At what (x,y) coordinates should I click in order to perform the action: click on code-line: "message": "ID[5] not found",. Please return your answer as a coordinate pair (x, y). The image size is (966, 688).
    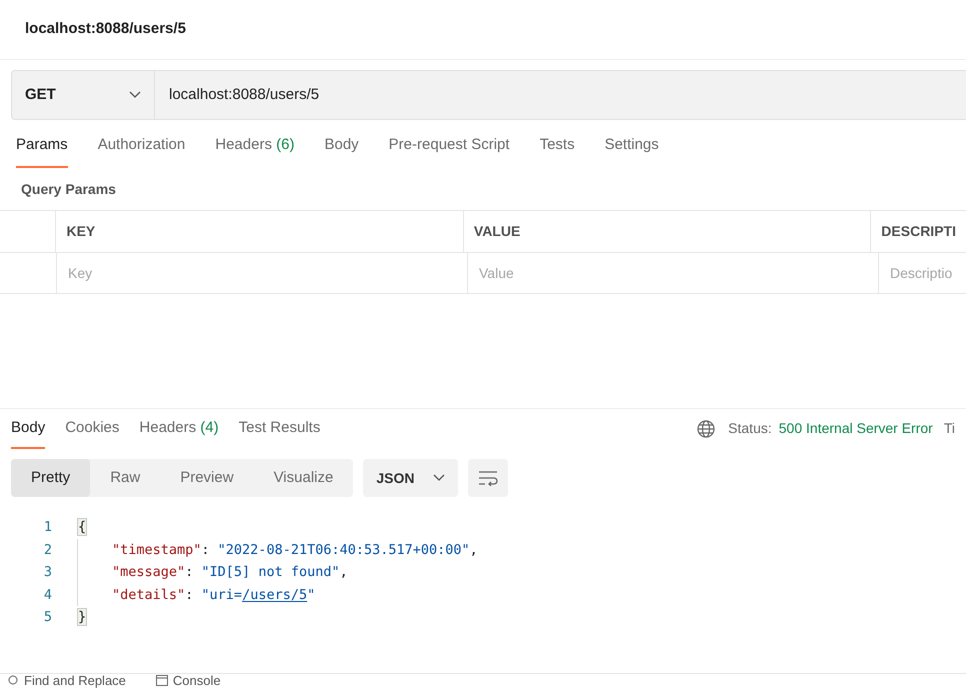
    Looking at the image, I should click on (230, 572).